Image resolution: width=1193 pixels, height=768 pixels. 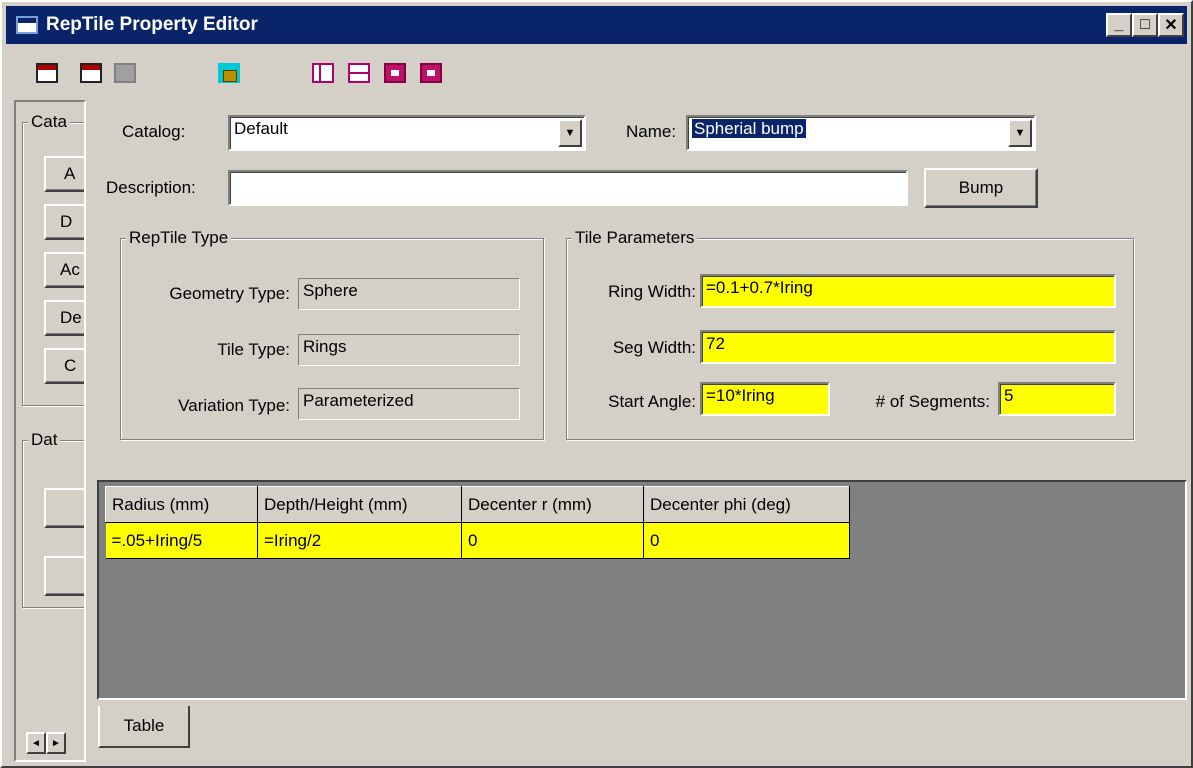 I want to click on start-angle-input: =10*Iring, so click(x=765, y=399).